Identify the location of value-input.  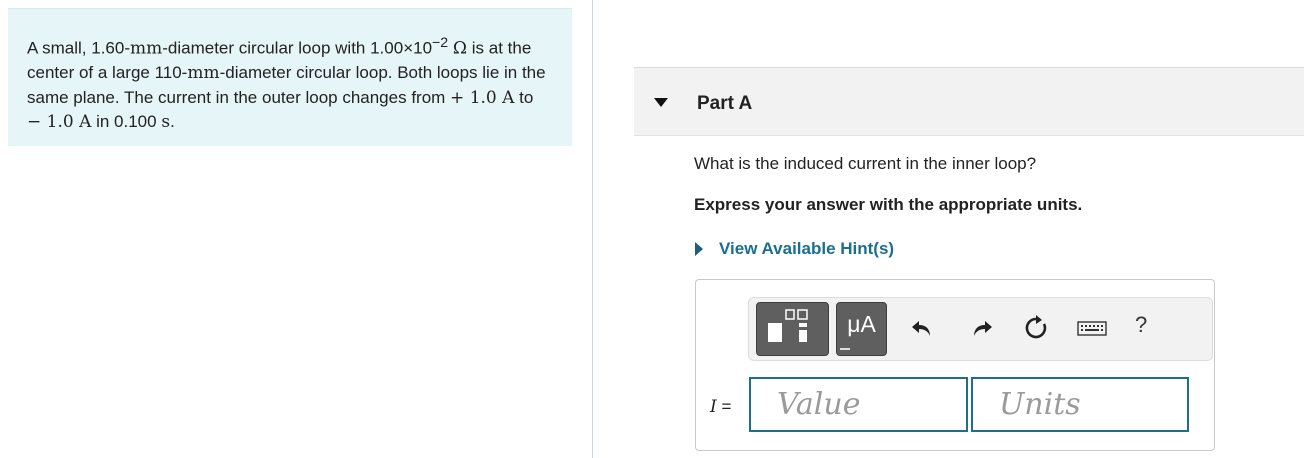
(858, 404).